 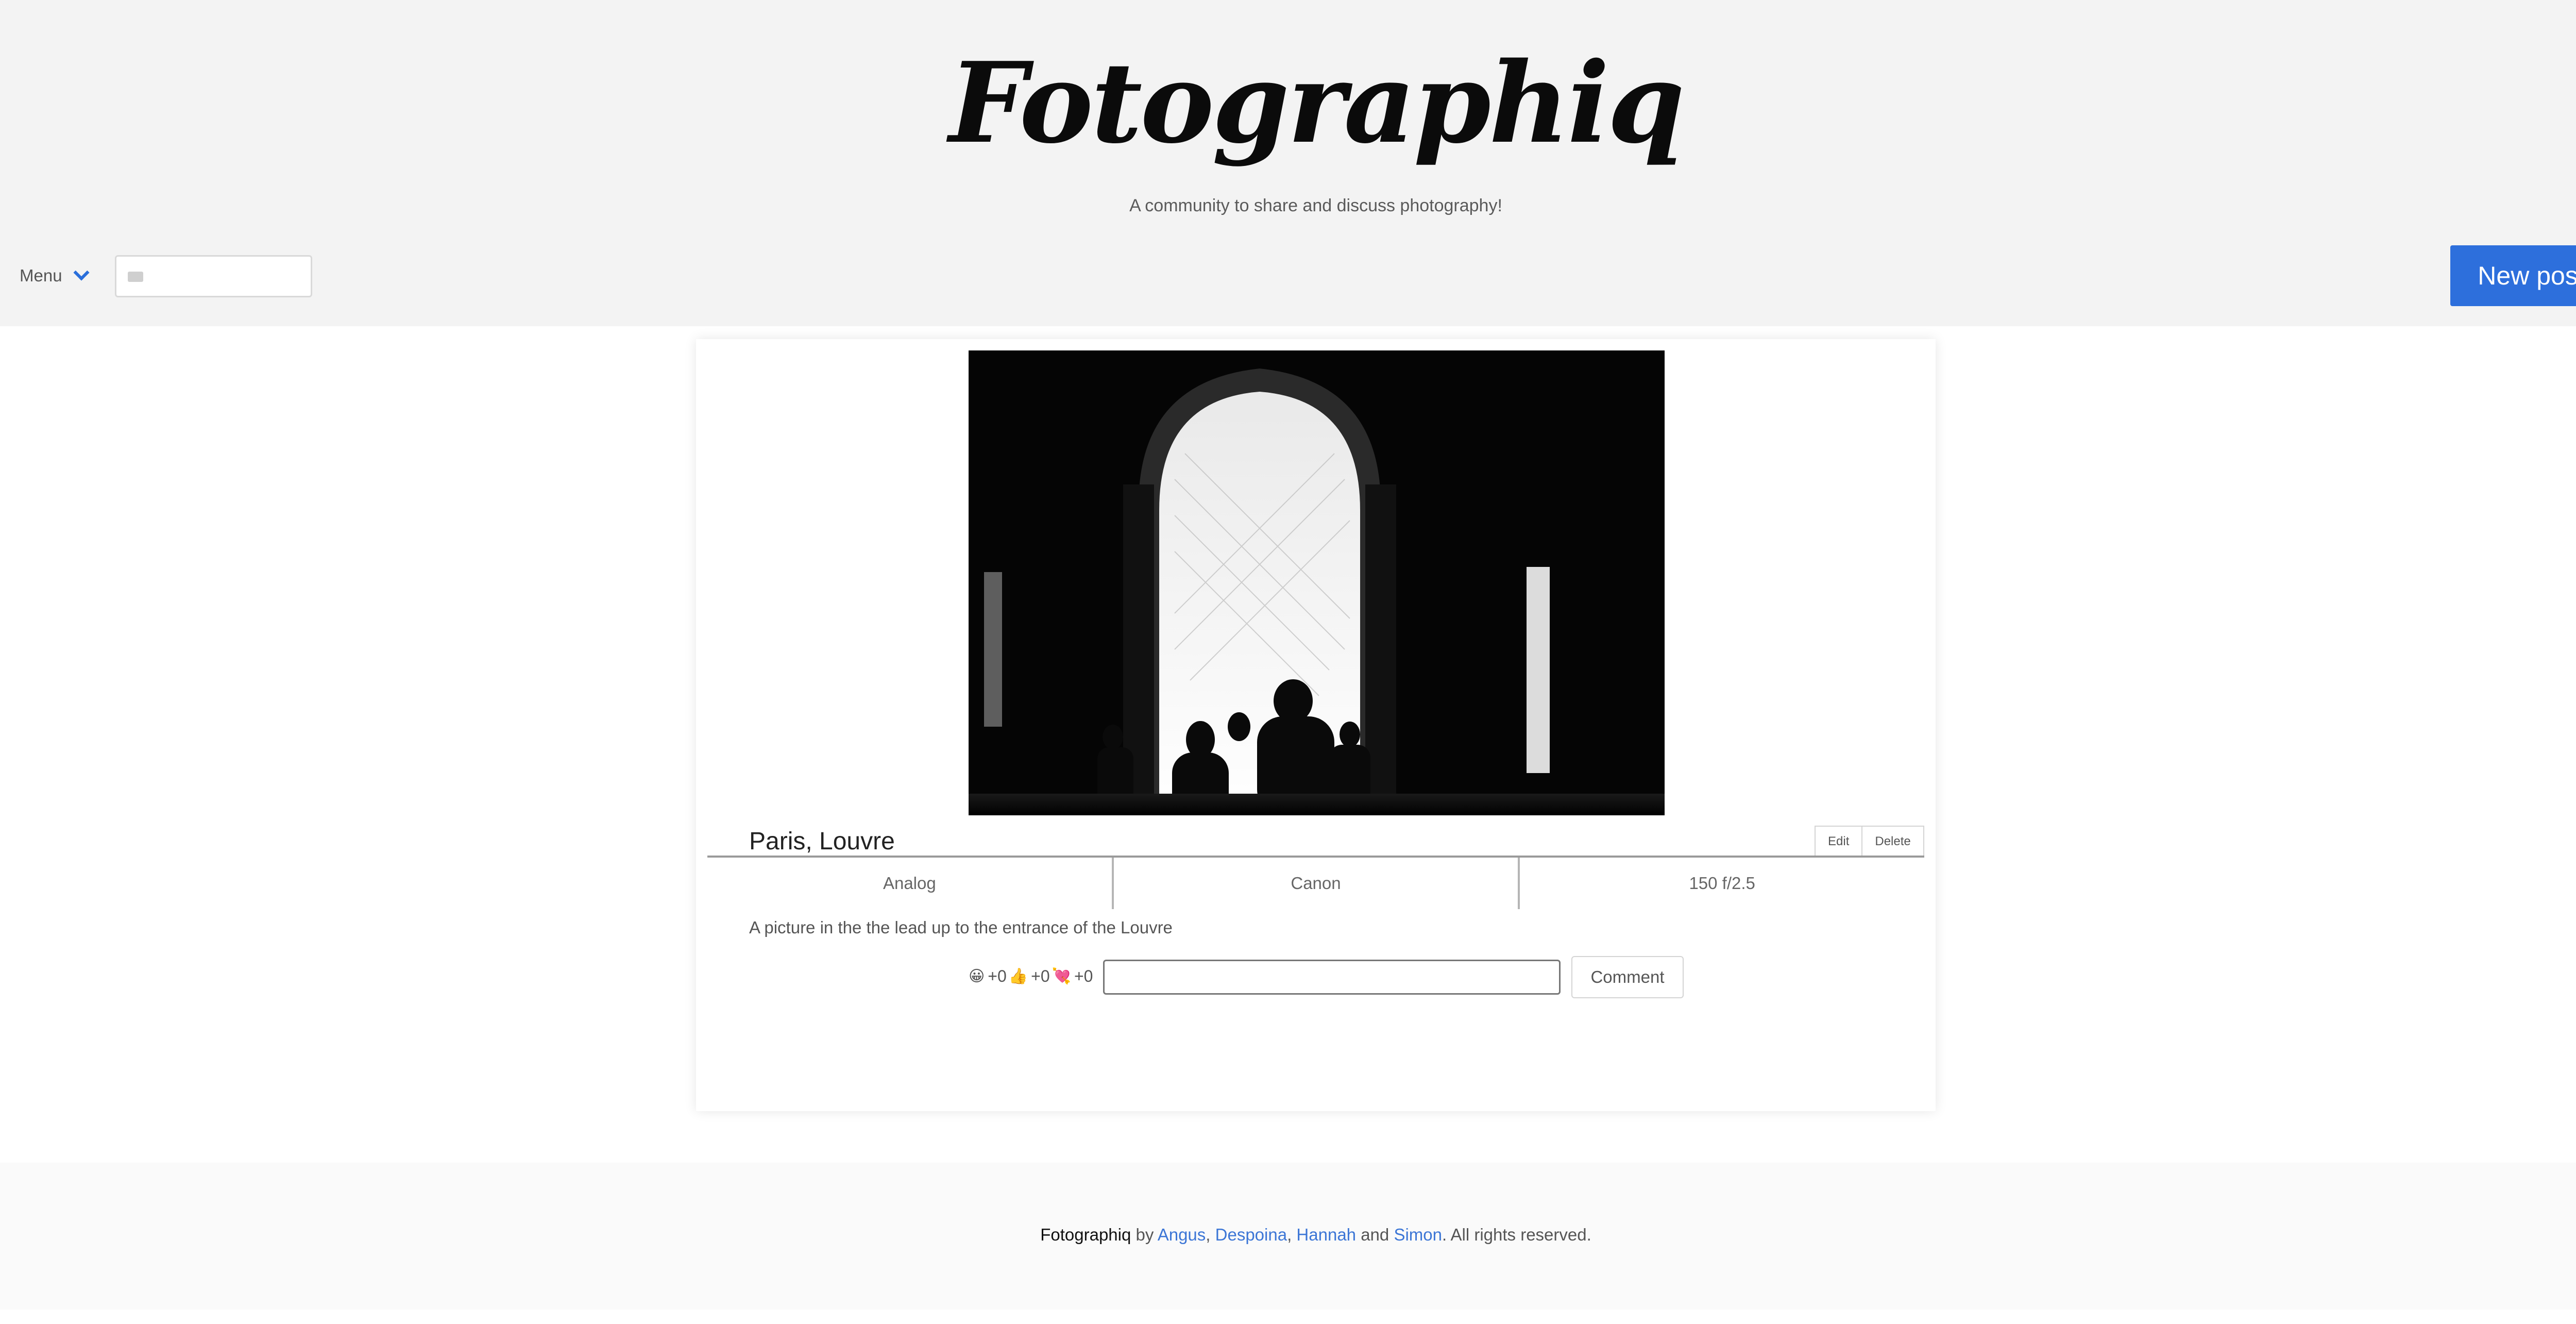 What do you see at coordinates (1375, 1234) in the screenshot?
I see `footer-and: and` at bounding box center [1375, 1234].